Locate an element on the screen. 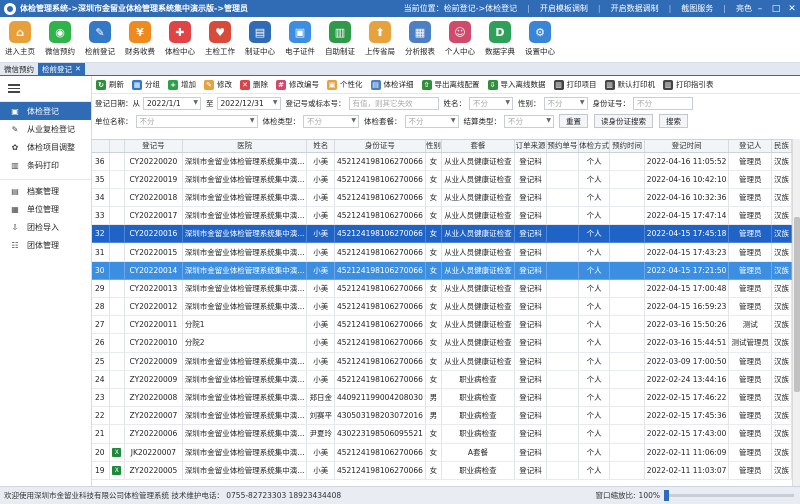  toolbar-medical-button: ✚ 体检中心 is located at coordinates (180, 40).